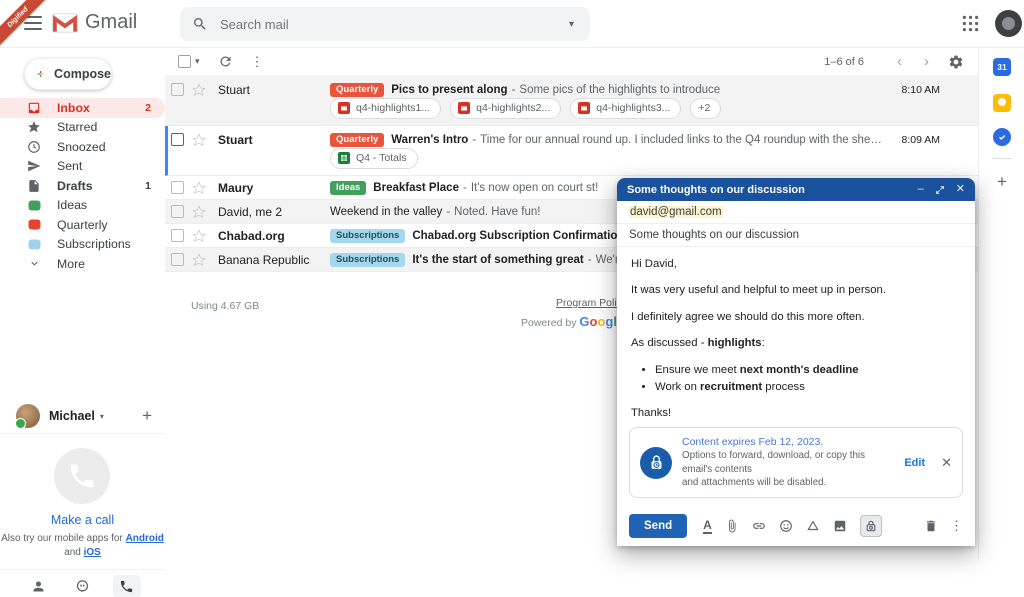 This screenshot has height=597, width=1024. Describe the element at coordinates (584, 108) in the screenshot. I see `slides-file-icon` at that location.